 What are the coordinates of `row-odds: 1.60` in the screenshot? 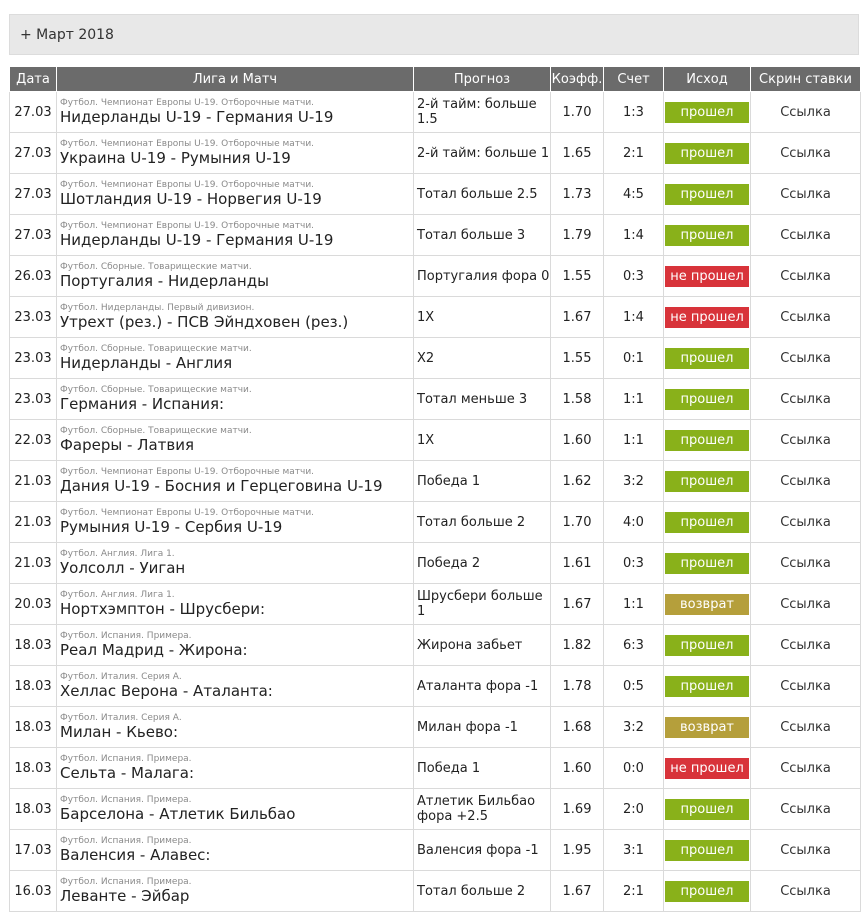 It's located at (577, 768).